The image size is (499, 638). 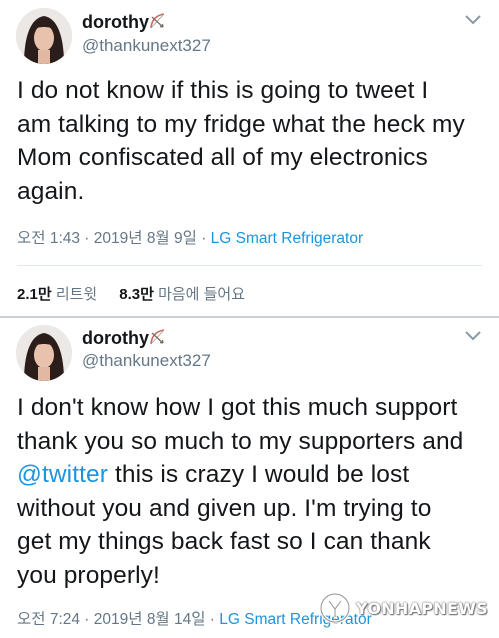 I want to click on retweets-count: 2.1만, so click(x=34, y=294).